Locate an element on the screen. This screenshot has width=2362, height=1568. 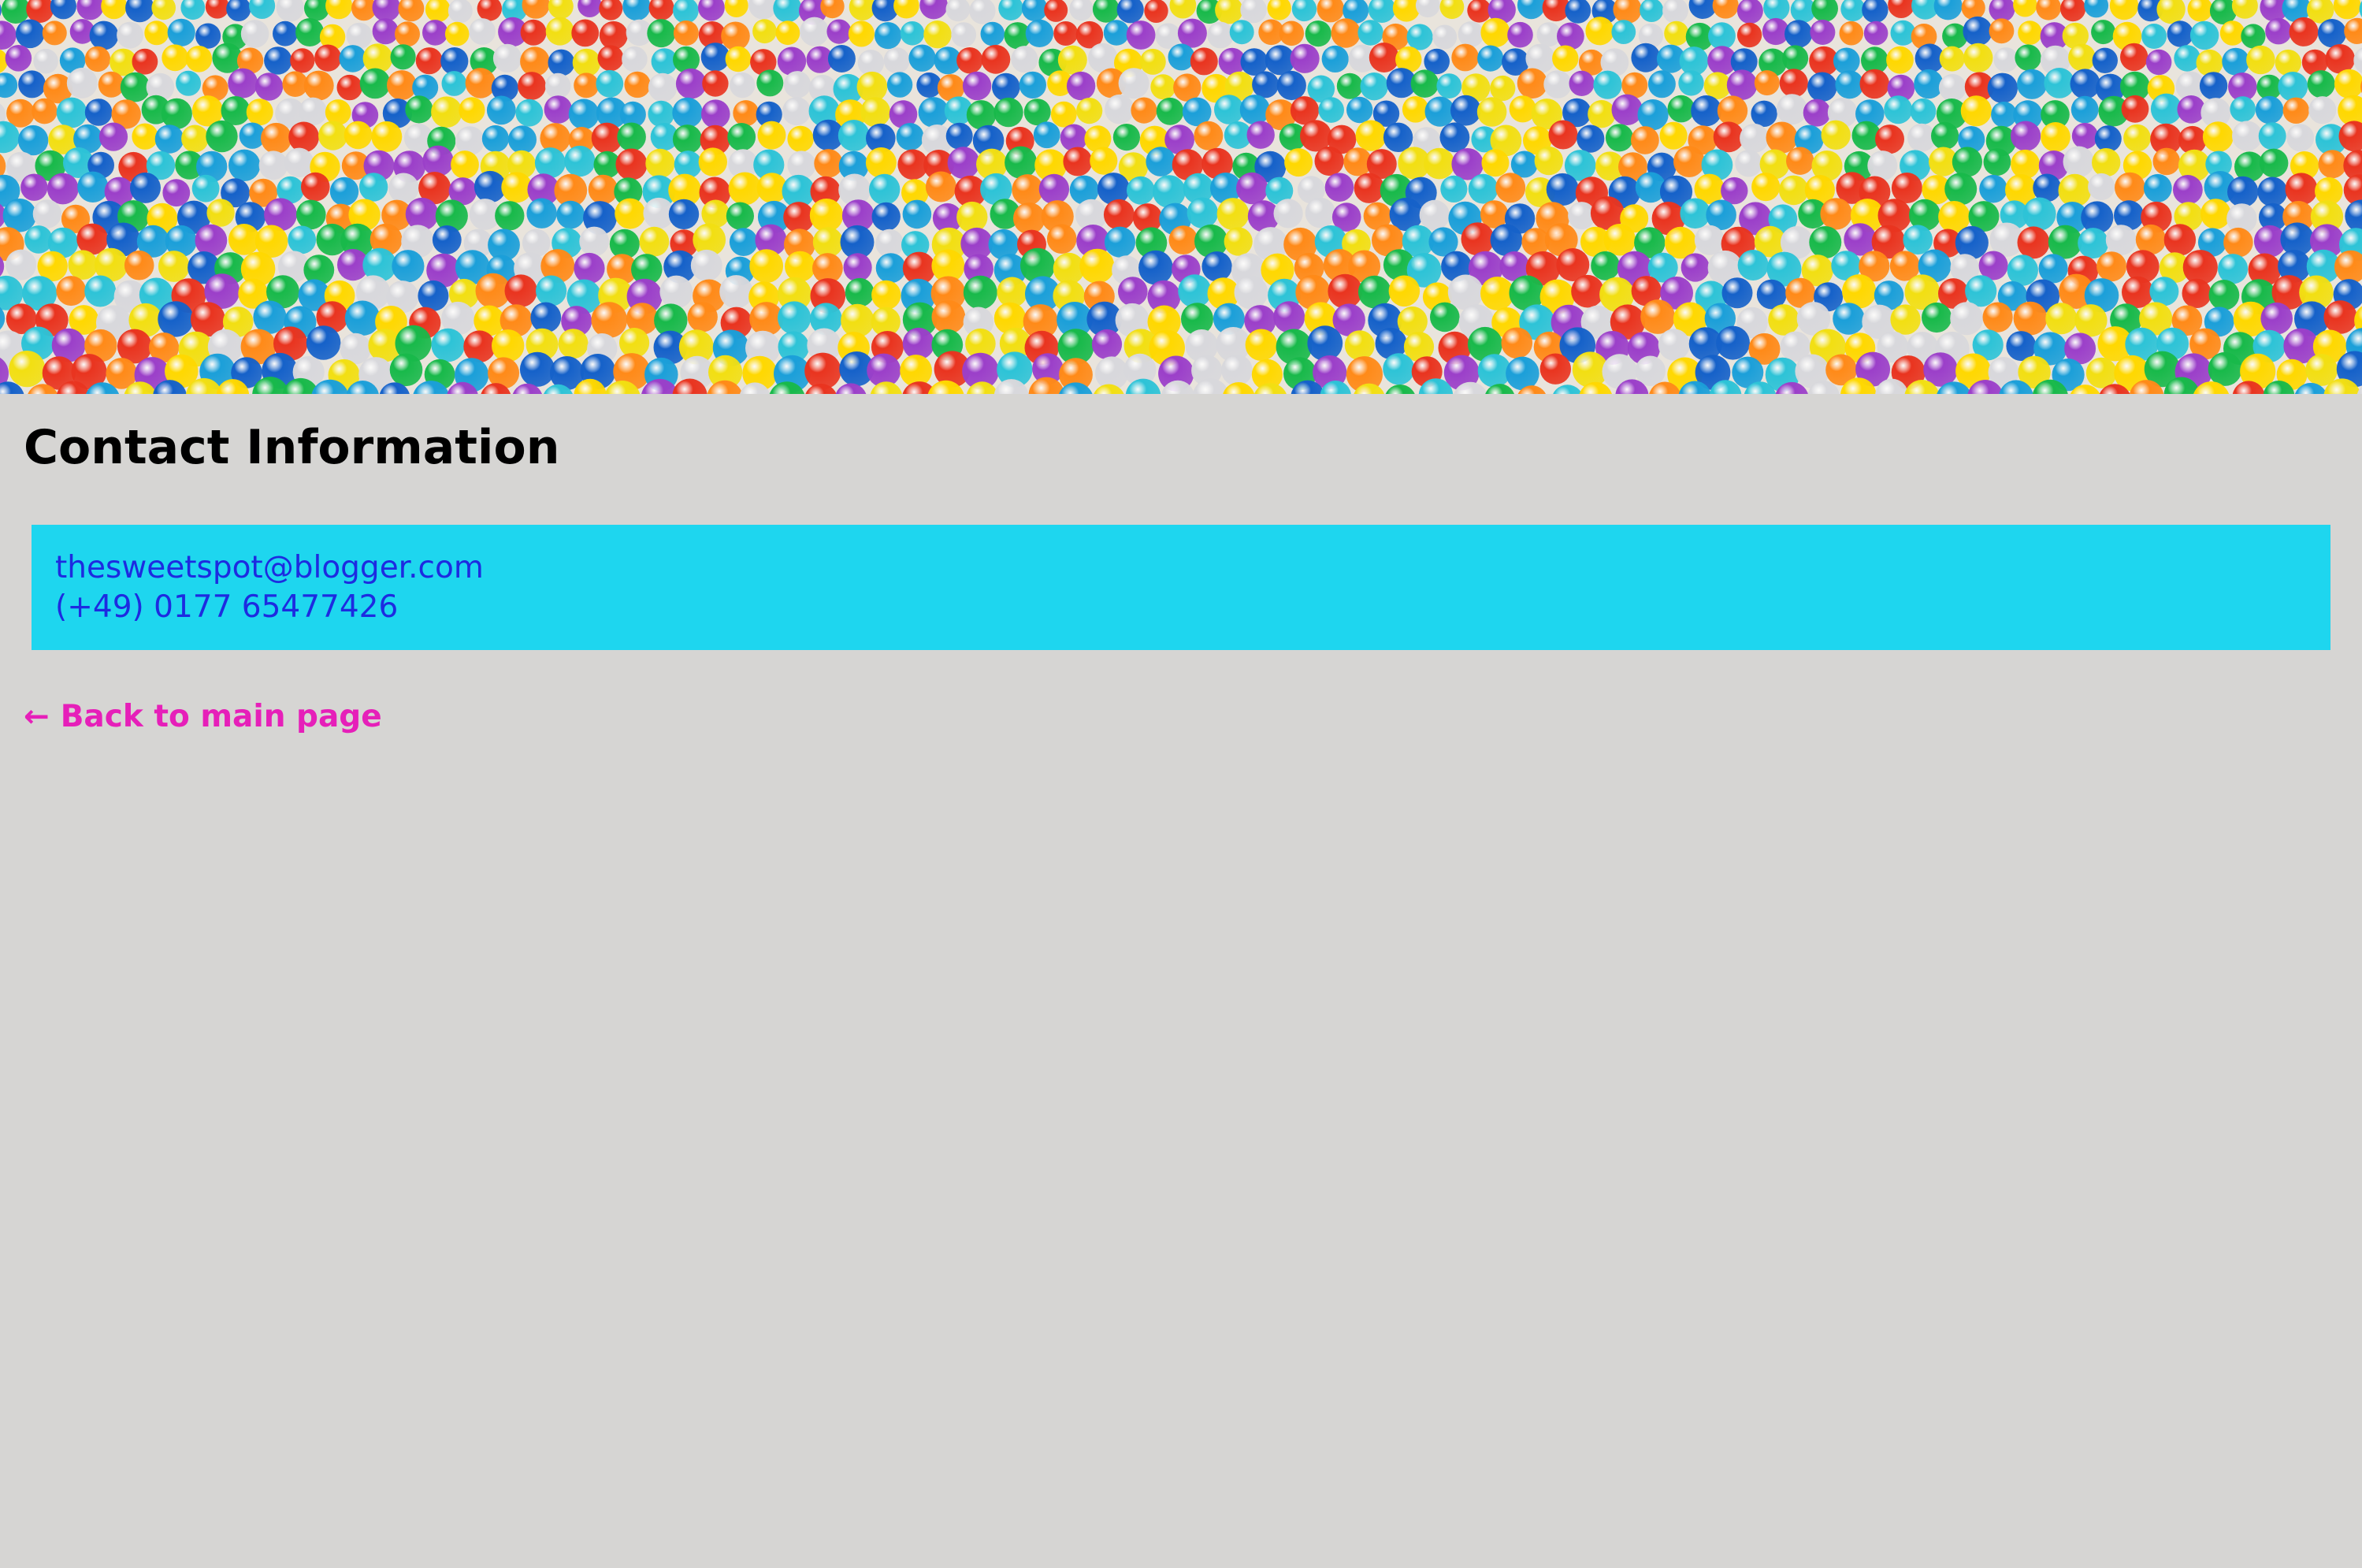
page-title: Contact Information is located at coordinates (292, 447).